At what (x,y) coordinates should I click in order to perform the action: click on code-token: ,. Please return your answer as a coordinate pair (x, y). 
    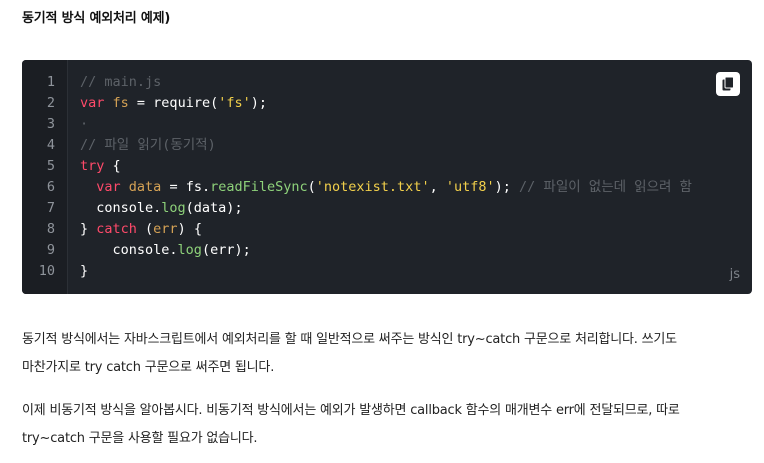
    Looking at the image, I should click on (437, 187).